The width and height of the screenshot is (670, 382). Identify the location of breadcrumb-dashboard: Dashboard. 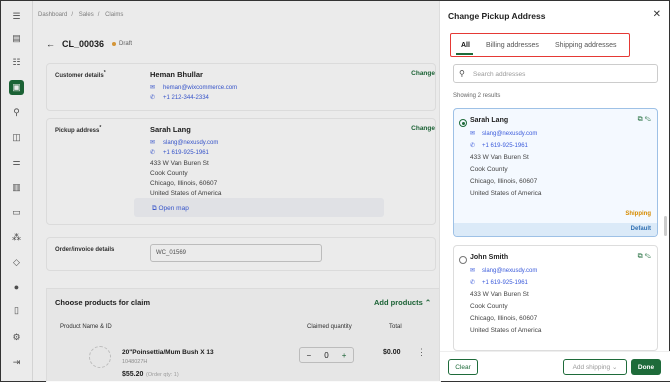
(52, 15).